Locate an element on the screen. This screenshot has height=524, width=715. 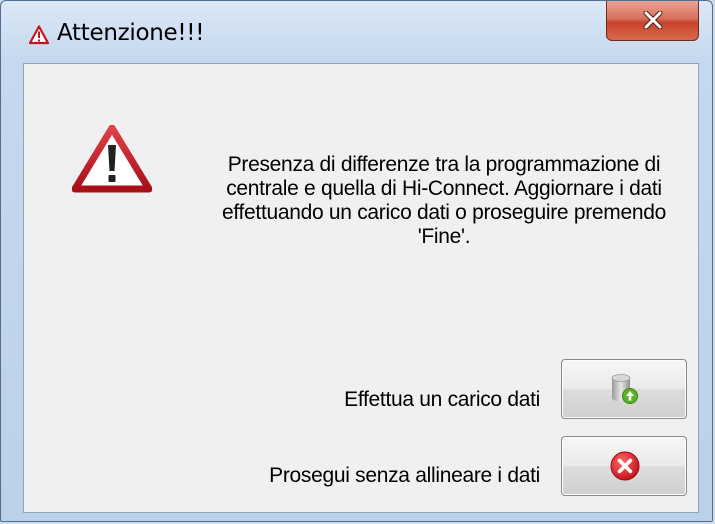
skip-alignment-button is located at coordinates (624, 466).